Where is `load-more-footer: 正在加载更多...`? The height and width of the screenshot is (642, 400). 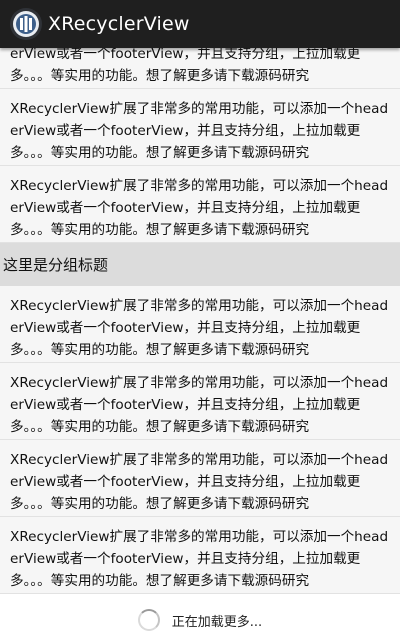
load-more-footer: 正在加载更多... is located at coordinates (200, 618).